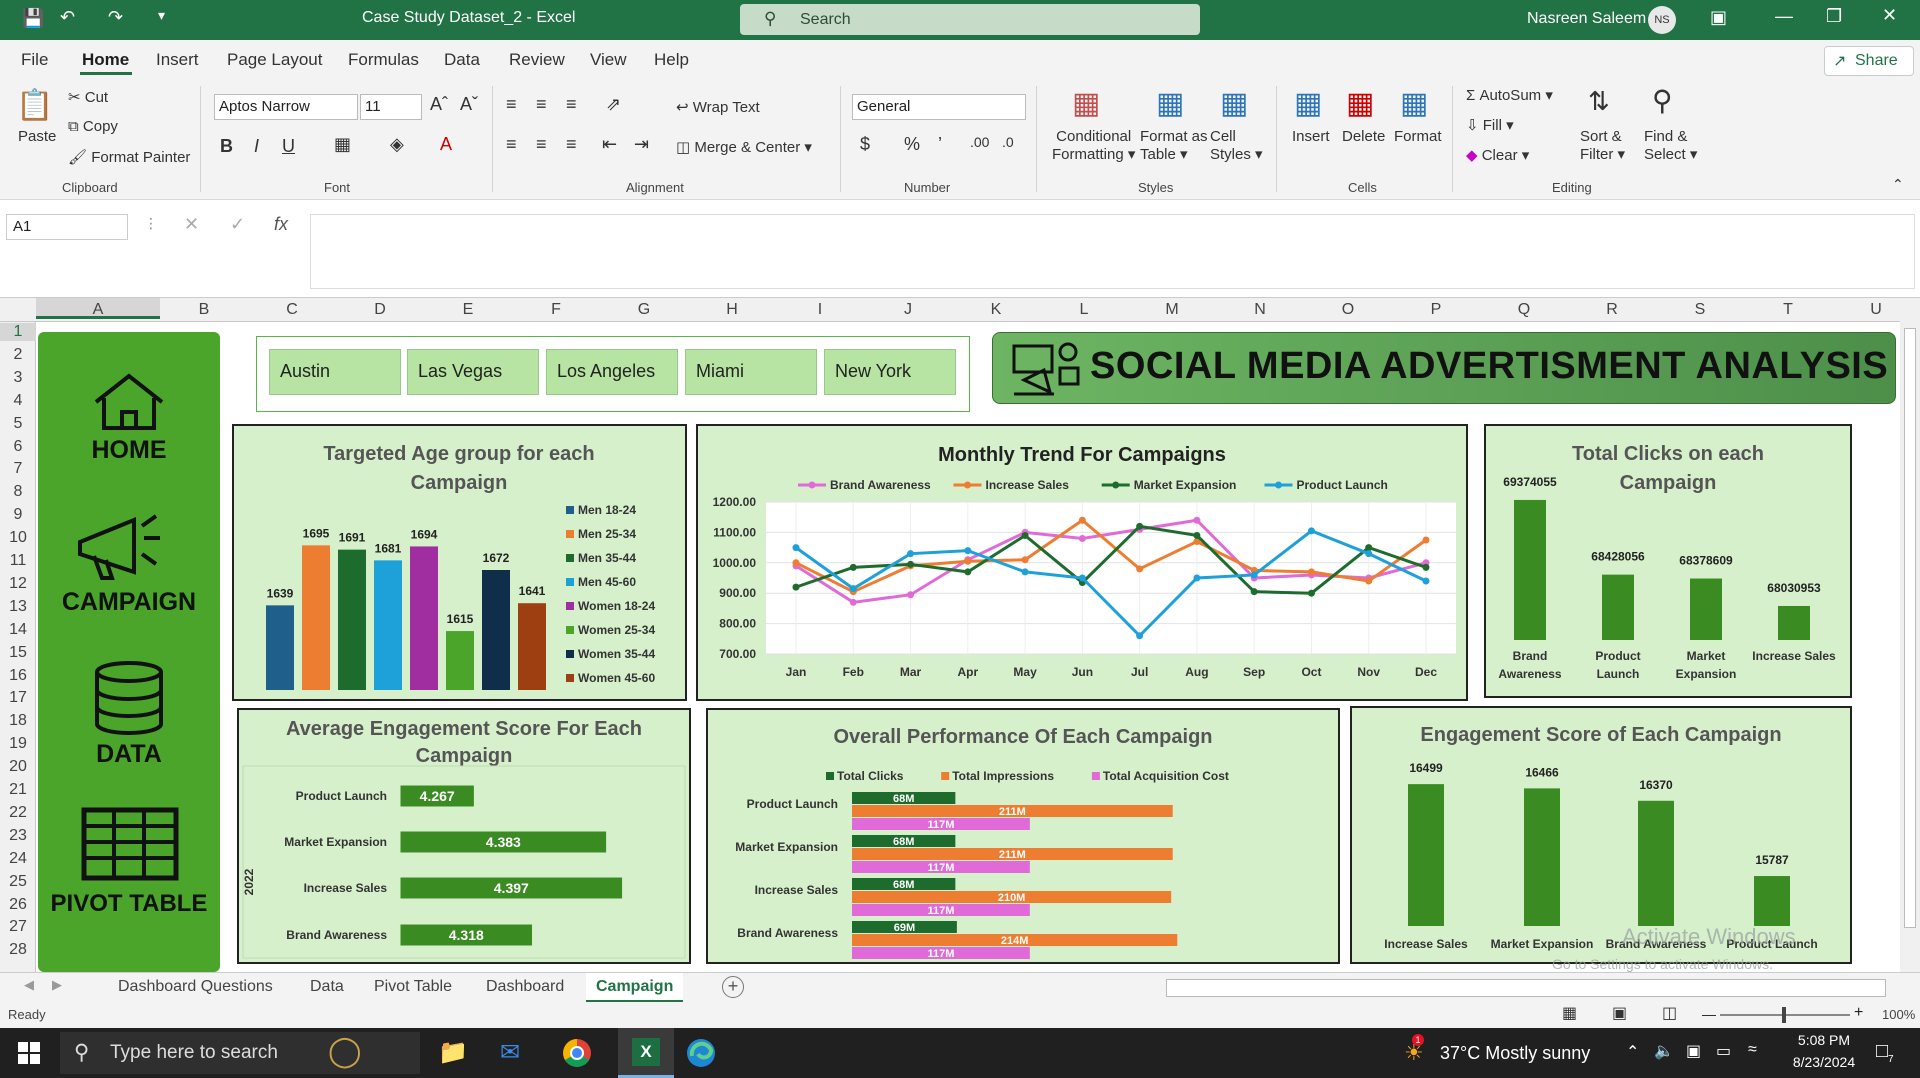  I want to click on paste-icon: 📋, so click(34, 105).